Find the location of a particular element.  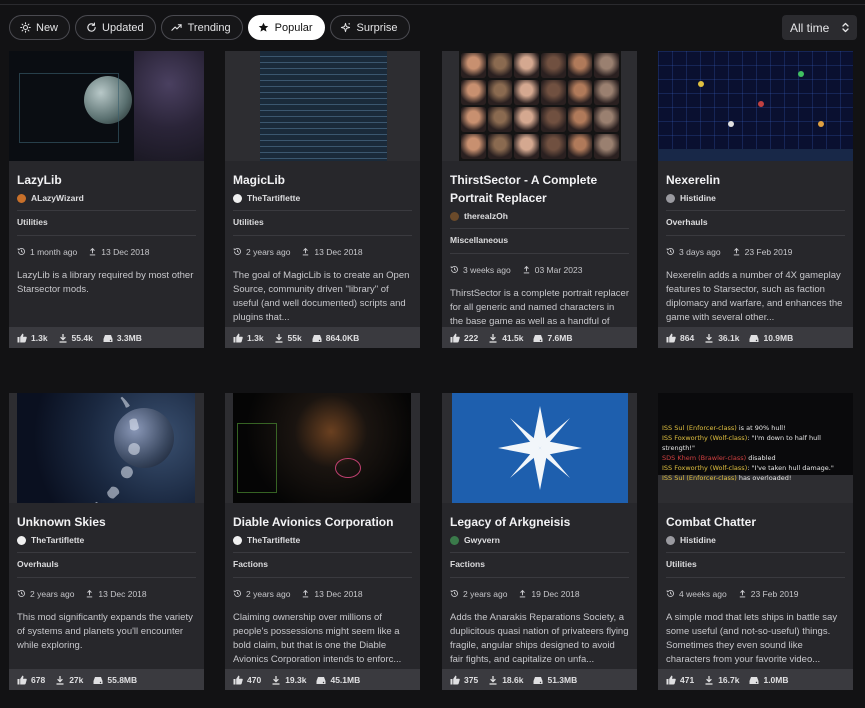

mod-title: Nexerelin is located at coordinates (755, 180).